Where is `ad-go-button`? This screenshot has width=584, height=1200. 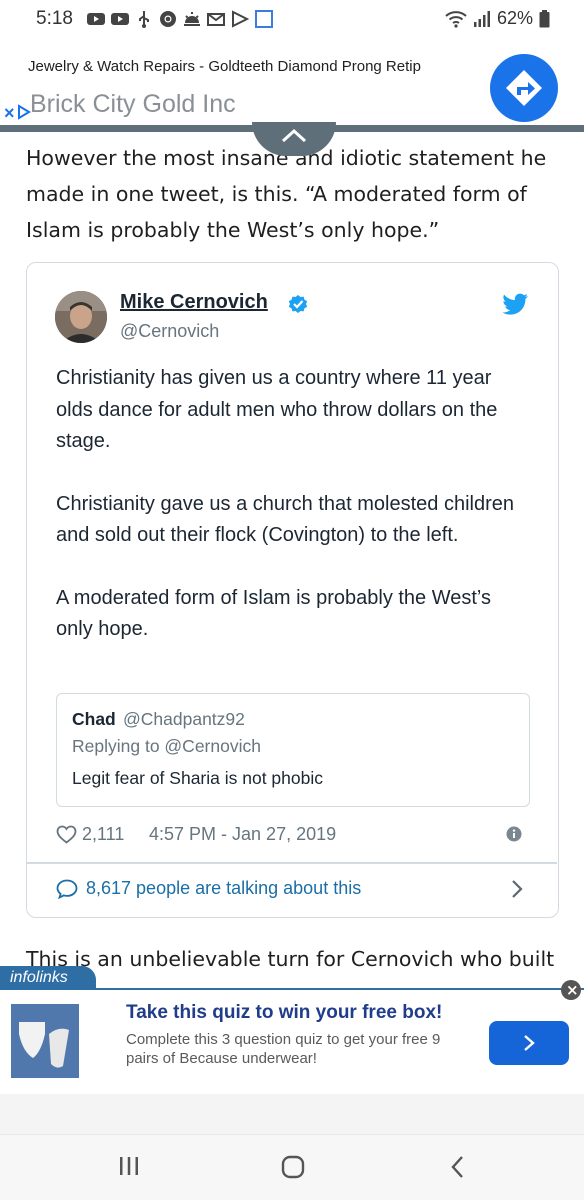
ad-go-button is located at coordinates (529, 1043).